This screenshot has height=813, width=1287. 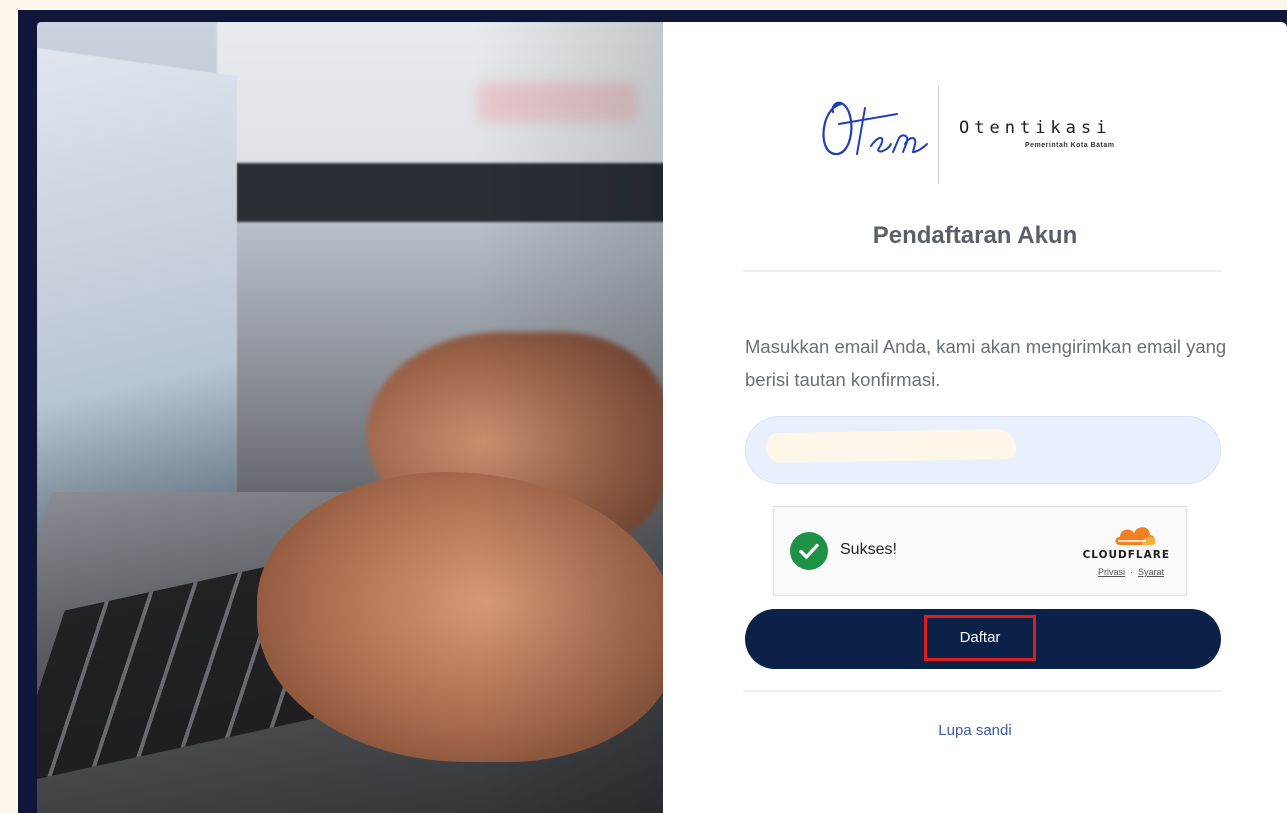 I want to click on terms-link: Syarat, so click(x=1151, y=572).